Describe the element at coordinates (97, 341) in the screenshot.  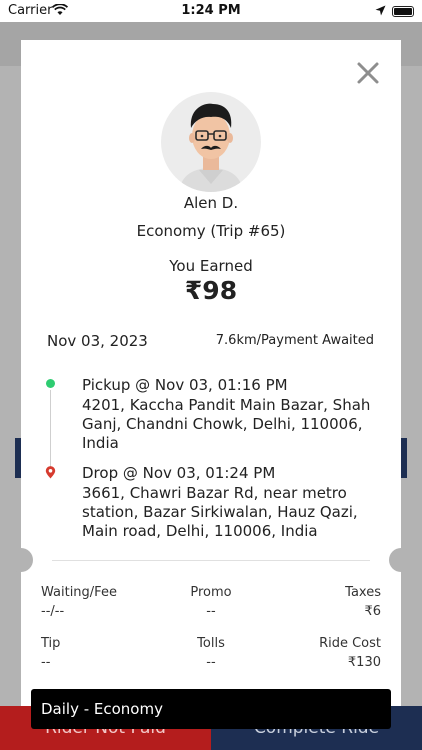
I see `trip-date: Nov 03, 2023` at that location.